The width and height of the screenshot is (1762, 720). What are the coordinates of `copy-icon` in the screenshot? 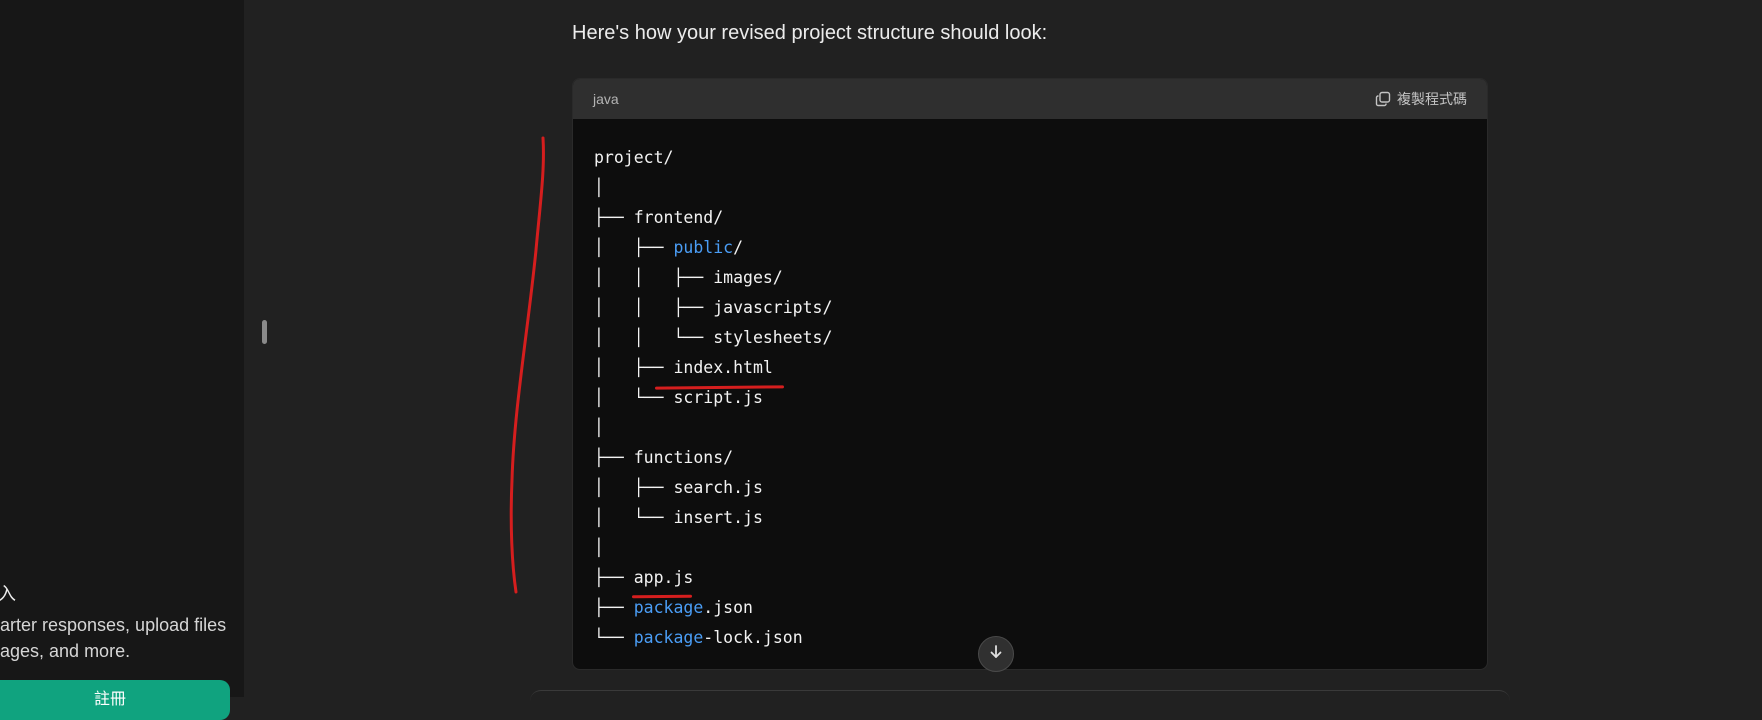 It's located at (1383, 99).